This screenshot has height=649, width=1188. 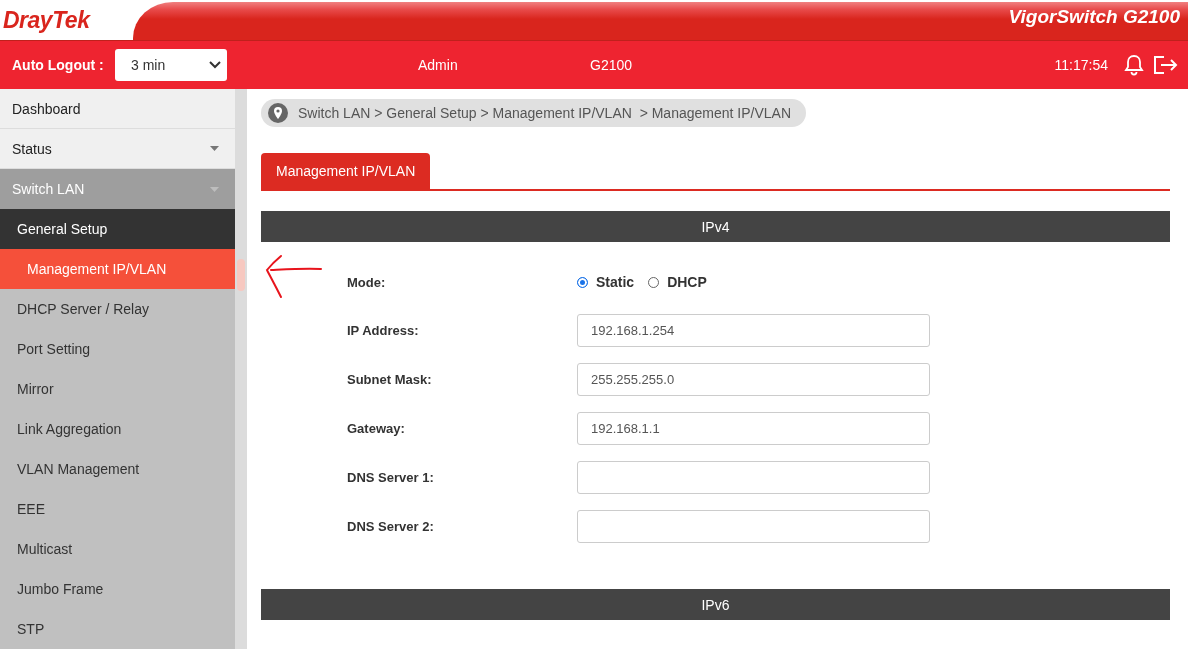 I want to click on sidebar-item: Dashboard, so click(x=117, y=109).